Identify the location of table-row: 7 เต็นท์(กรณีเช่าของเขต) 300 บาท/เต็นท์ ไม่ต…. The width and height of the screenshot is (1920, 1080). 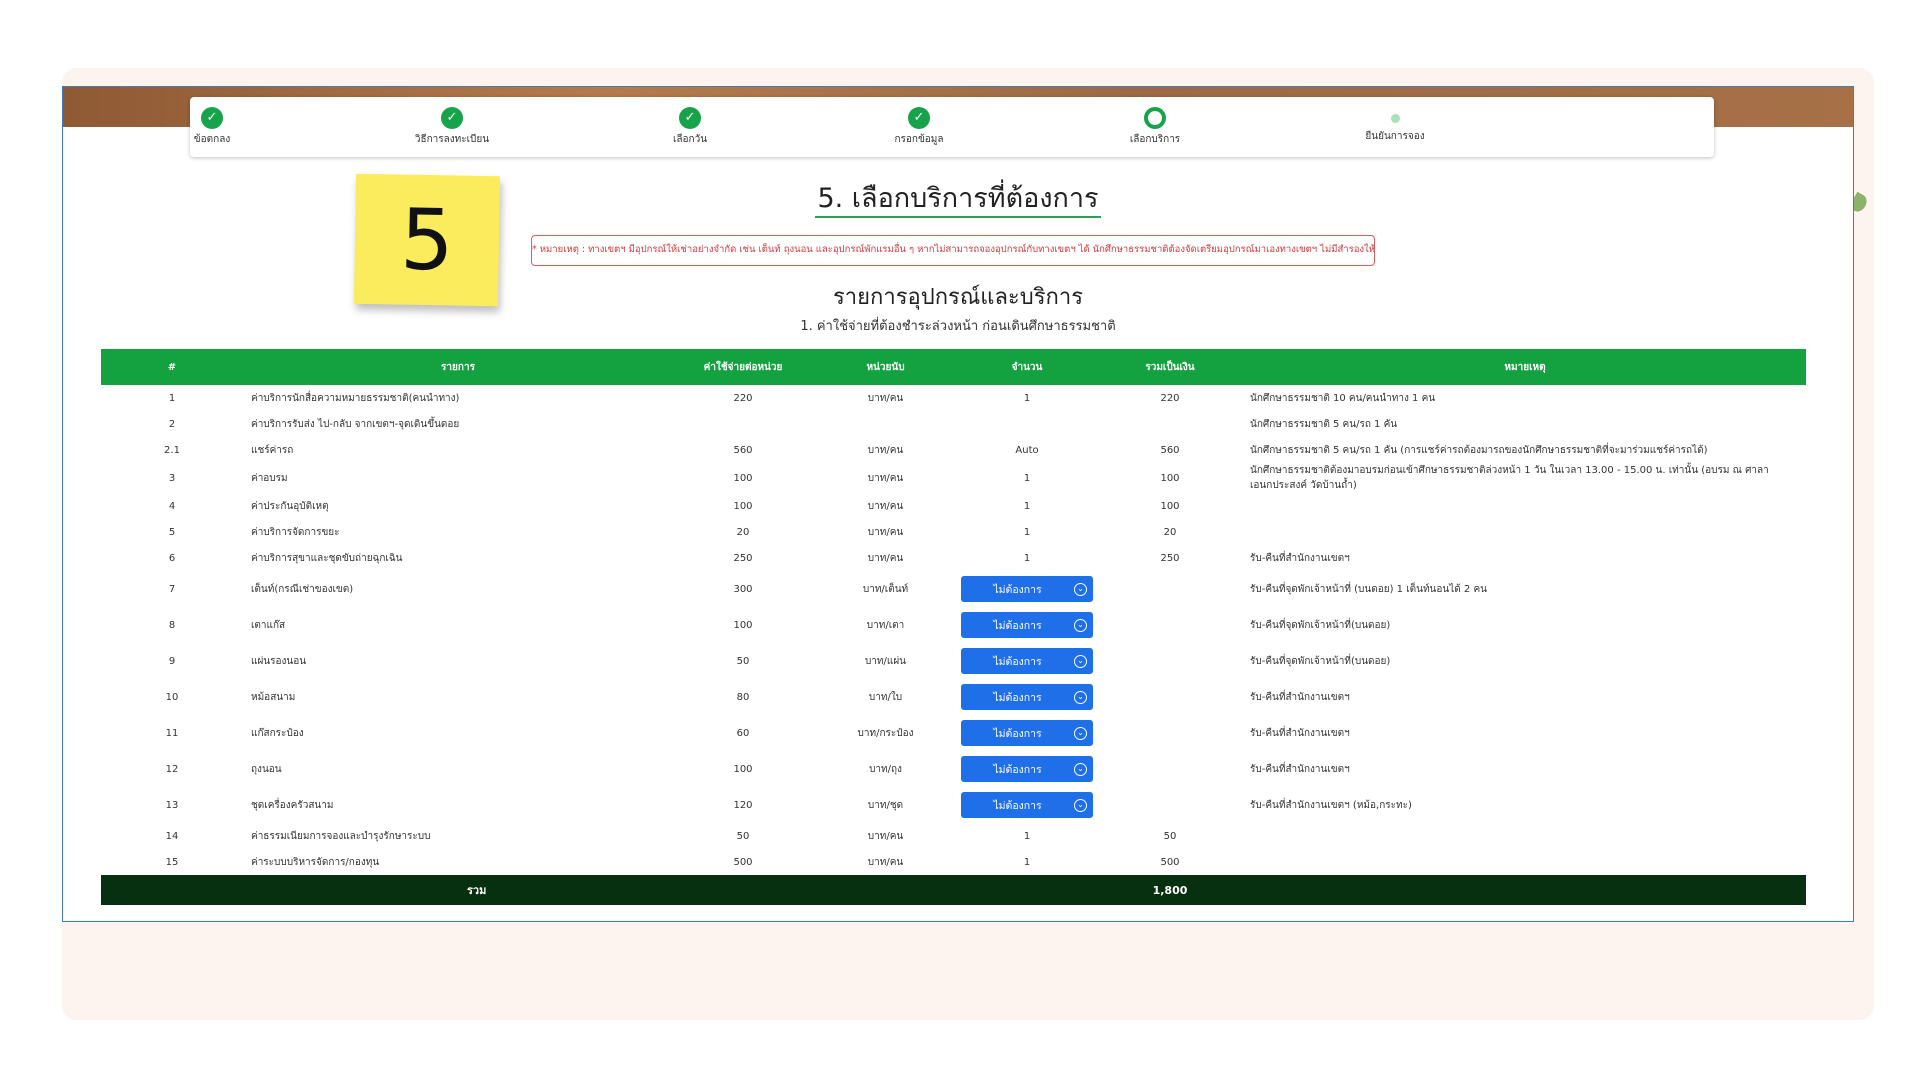
(953, 589).